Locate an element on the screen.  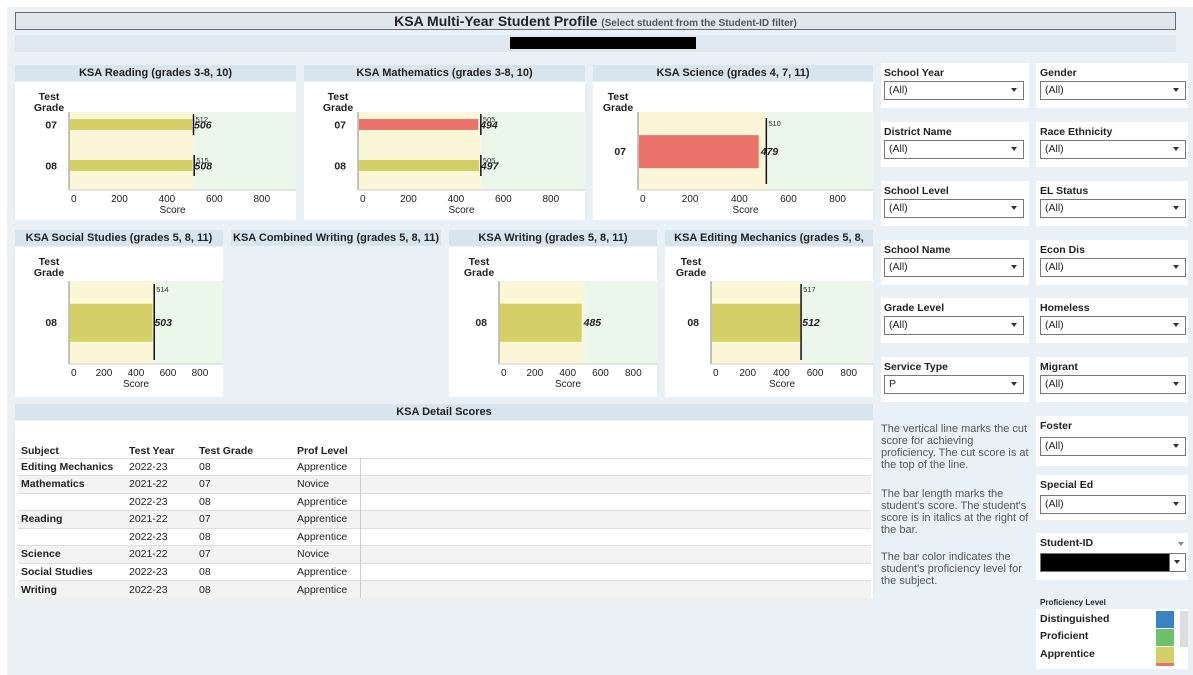
district-dropdown: (All) is located at coordinates (954, 149).